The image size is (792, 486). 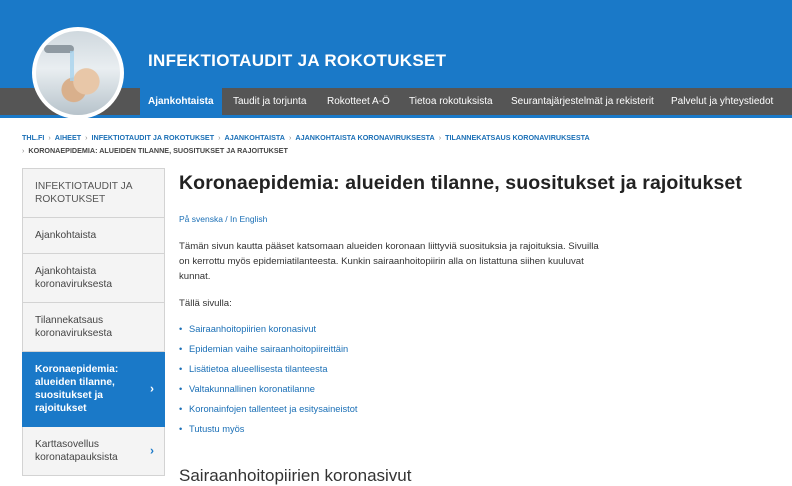 What do you see at coordinates (481, 329) in the screenshot?
I see `list-item-link: Sairaanhoitopiirien koronasivut` at bounding box center [481, 329].